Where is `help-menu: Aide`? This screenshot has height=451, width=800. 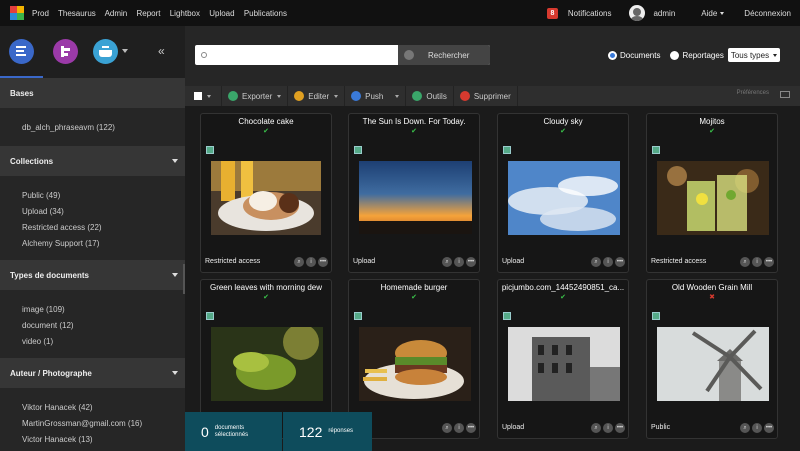
help-menu: Aide is located at coordinates (709, 13).